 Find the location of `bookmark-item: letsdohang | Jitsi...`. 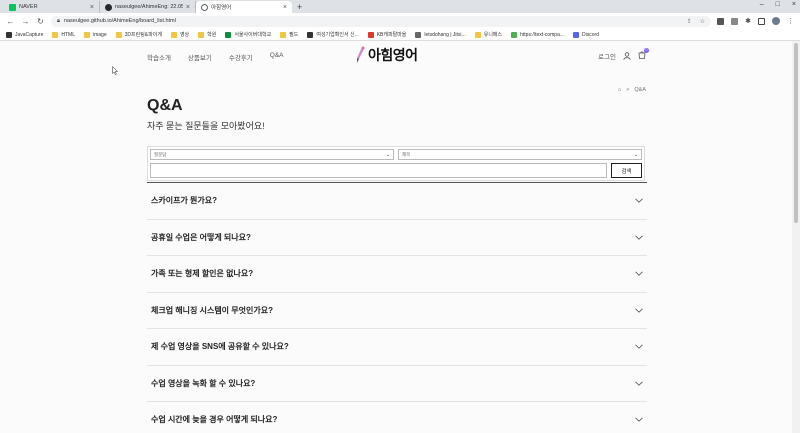

bookmark-item: letsdohang | Jitsi... is located at coordinates (440, 34).